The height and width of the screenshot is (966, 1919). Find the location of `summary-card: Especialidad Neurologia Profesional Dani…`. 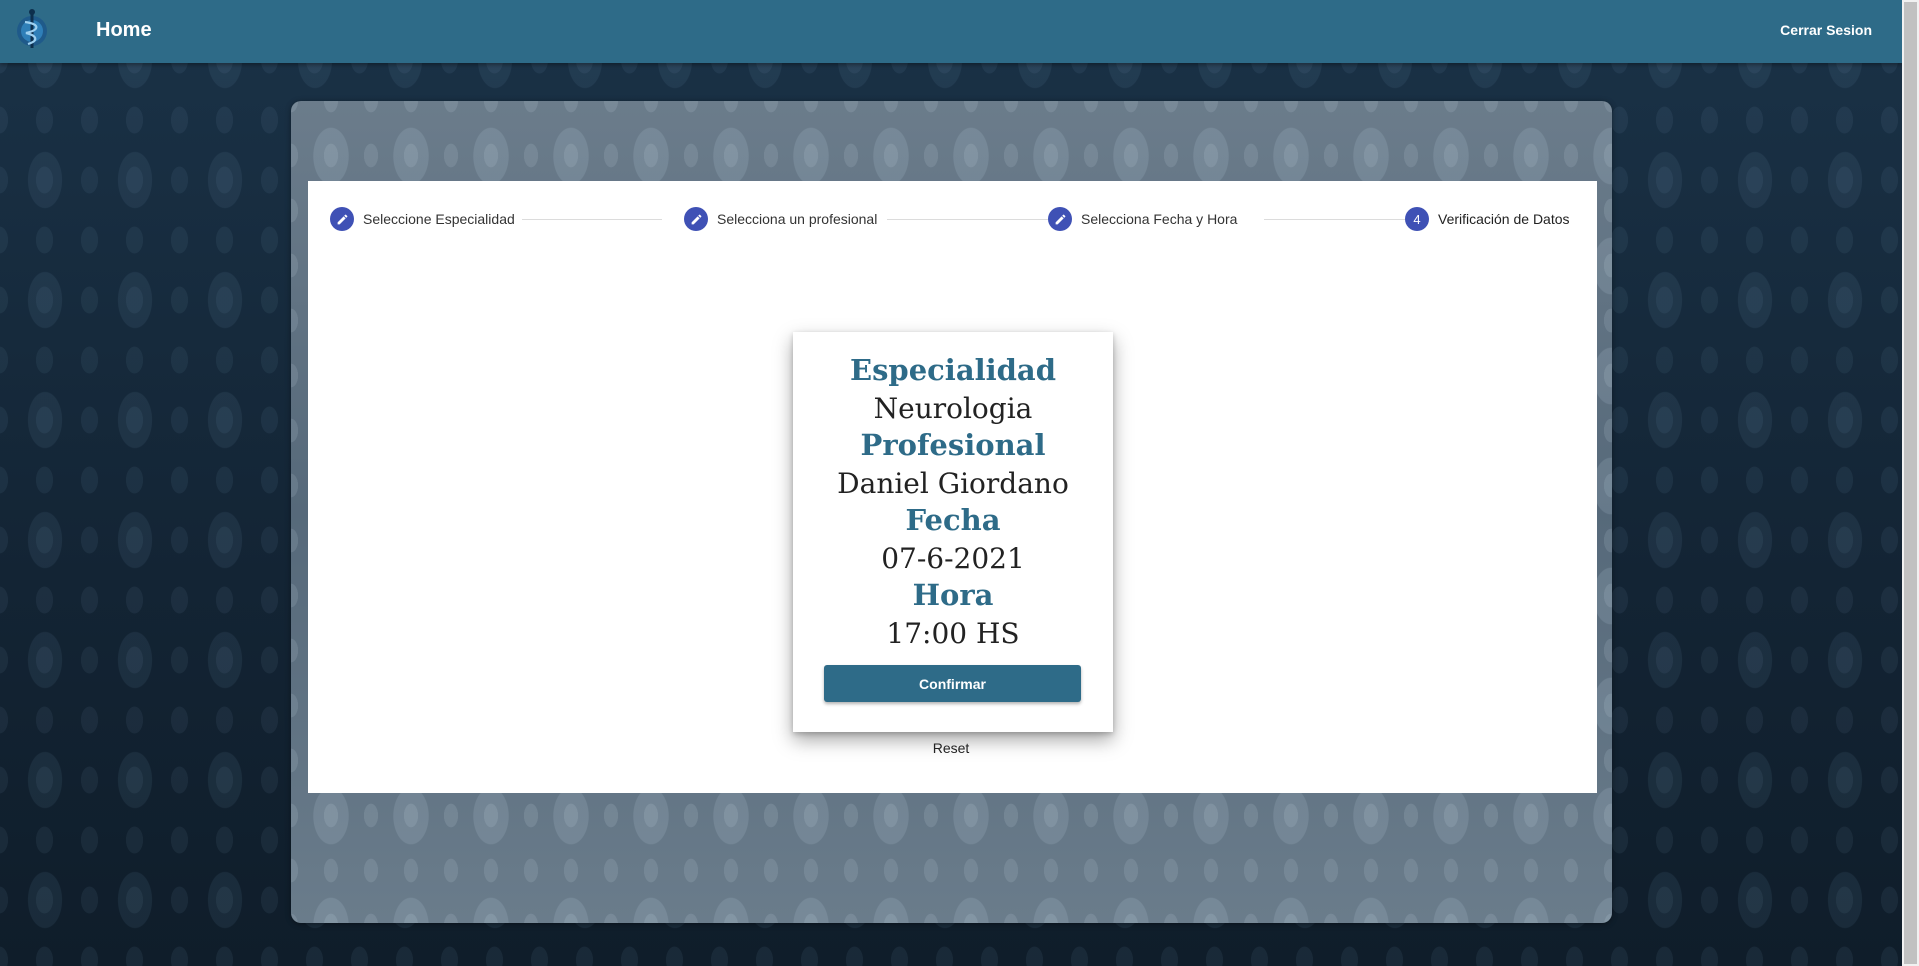

summary-card: Especialidad Neurologia Profesional Dani… is located at coordinates (953, 532).